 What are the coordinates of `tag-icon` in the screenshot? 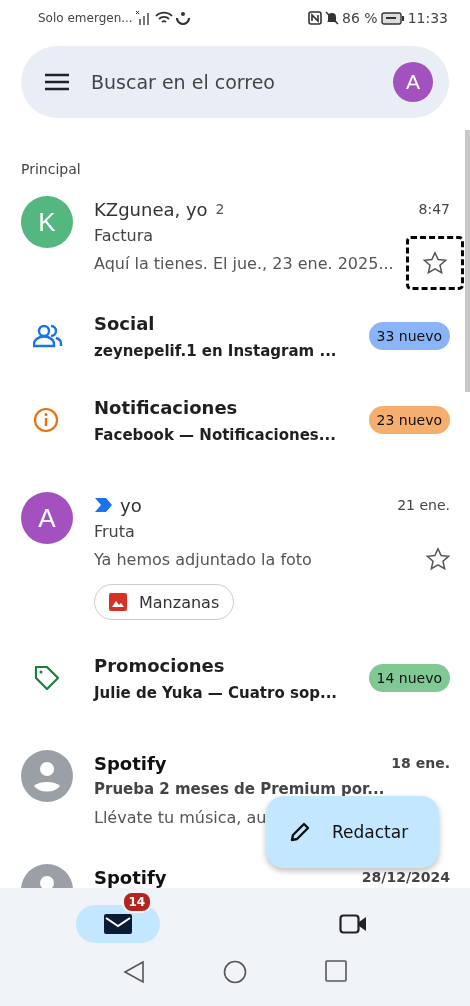 It's located at (47, 678).